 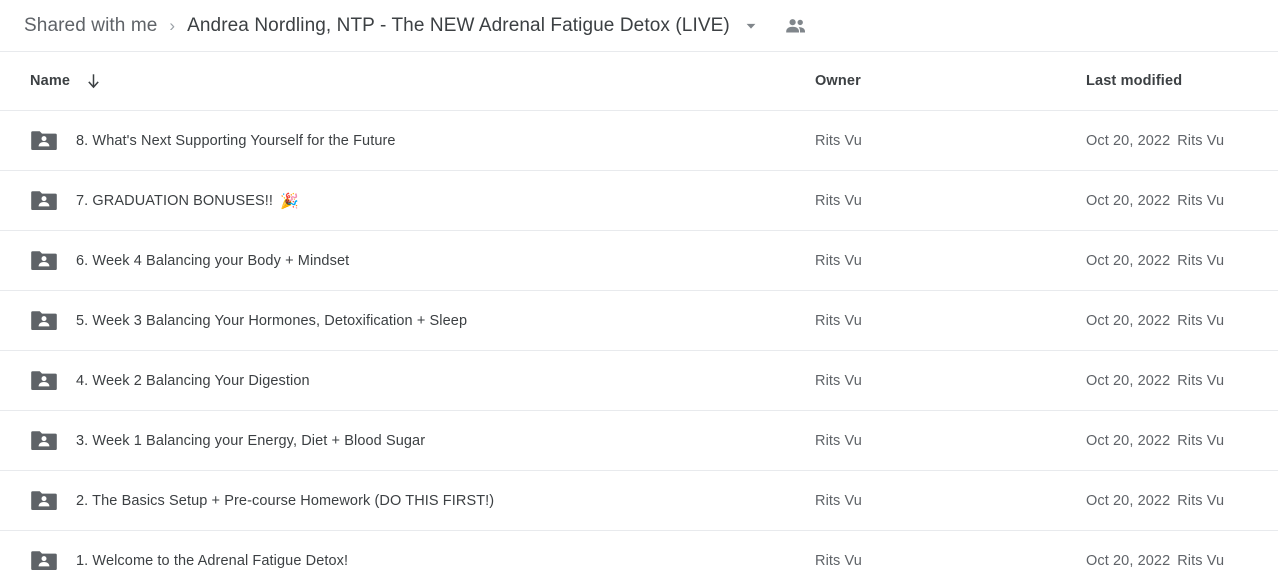 What do you see at coordinates (639, 81) in the screenshot?
I see `table-column-header: Name Owner Last modified` at bounding box center [639, 81].